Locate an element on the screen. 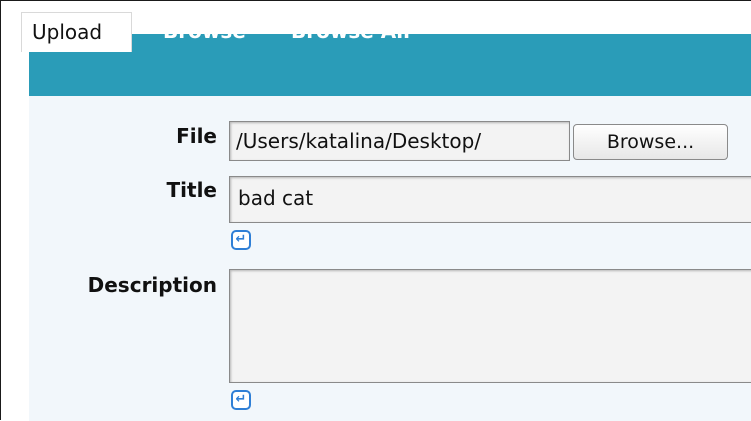 The height and width of the screenshot is (421, 751). description-label: Description is located at coordinates (152, 285).